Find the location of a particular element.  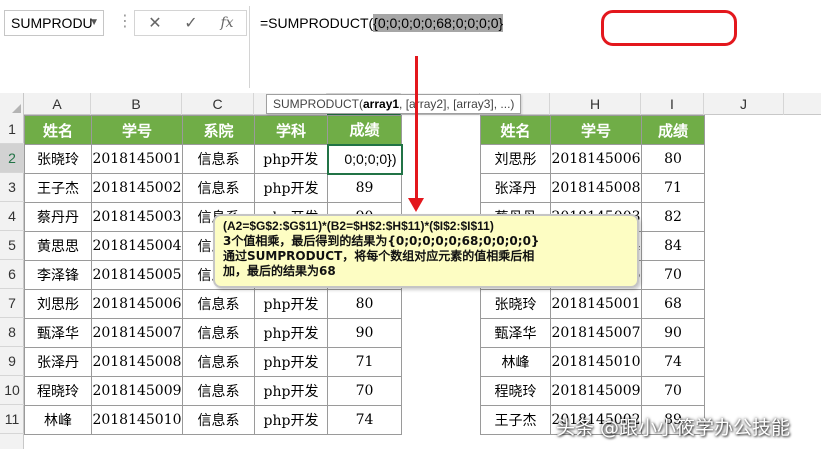

table-cell: 2018145003 is located at coordinates (137, 217).